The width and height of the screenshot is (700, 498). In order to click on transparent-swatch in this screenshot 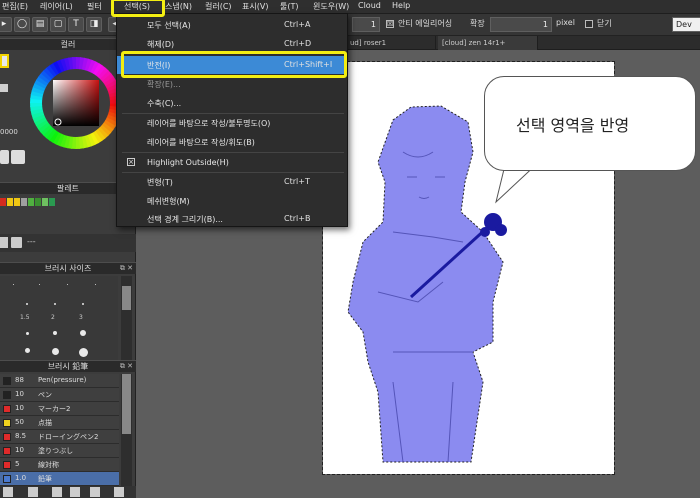, I will do `click(4, 88)`.